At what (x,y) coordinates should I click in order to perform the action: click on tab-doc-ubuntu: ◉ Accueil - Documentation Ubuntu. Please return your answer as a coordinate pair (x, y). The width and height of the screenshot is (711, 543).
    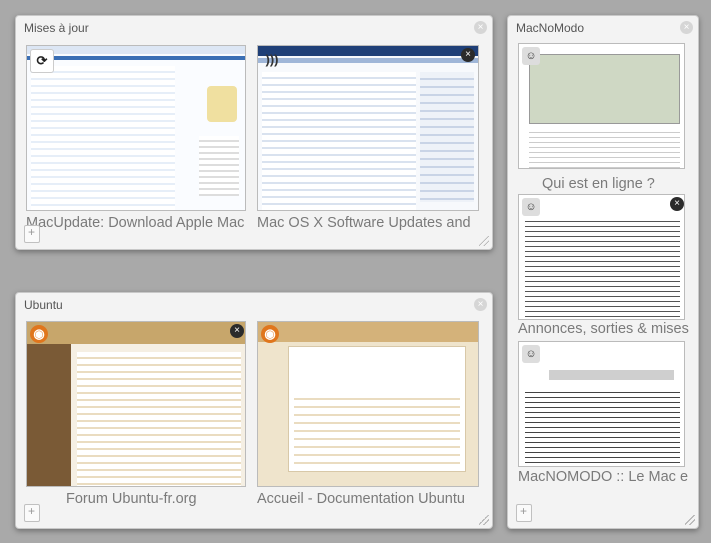
    Looking at the image, I should click on (368, 418).